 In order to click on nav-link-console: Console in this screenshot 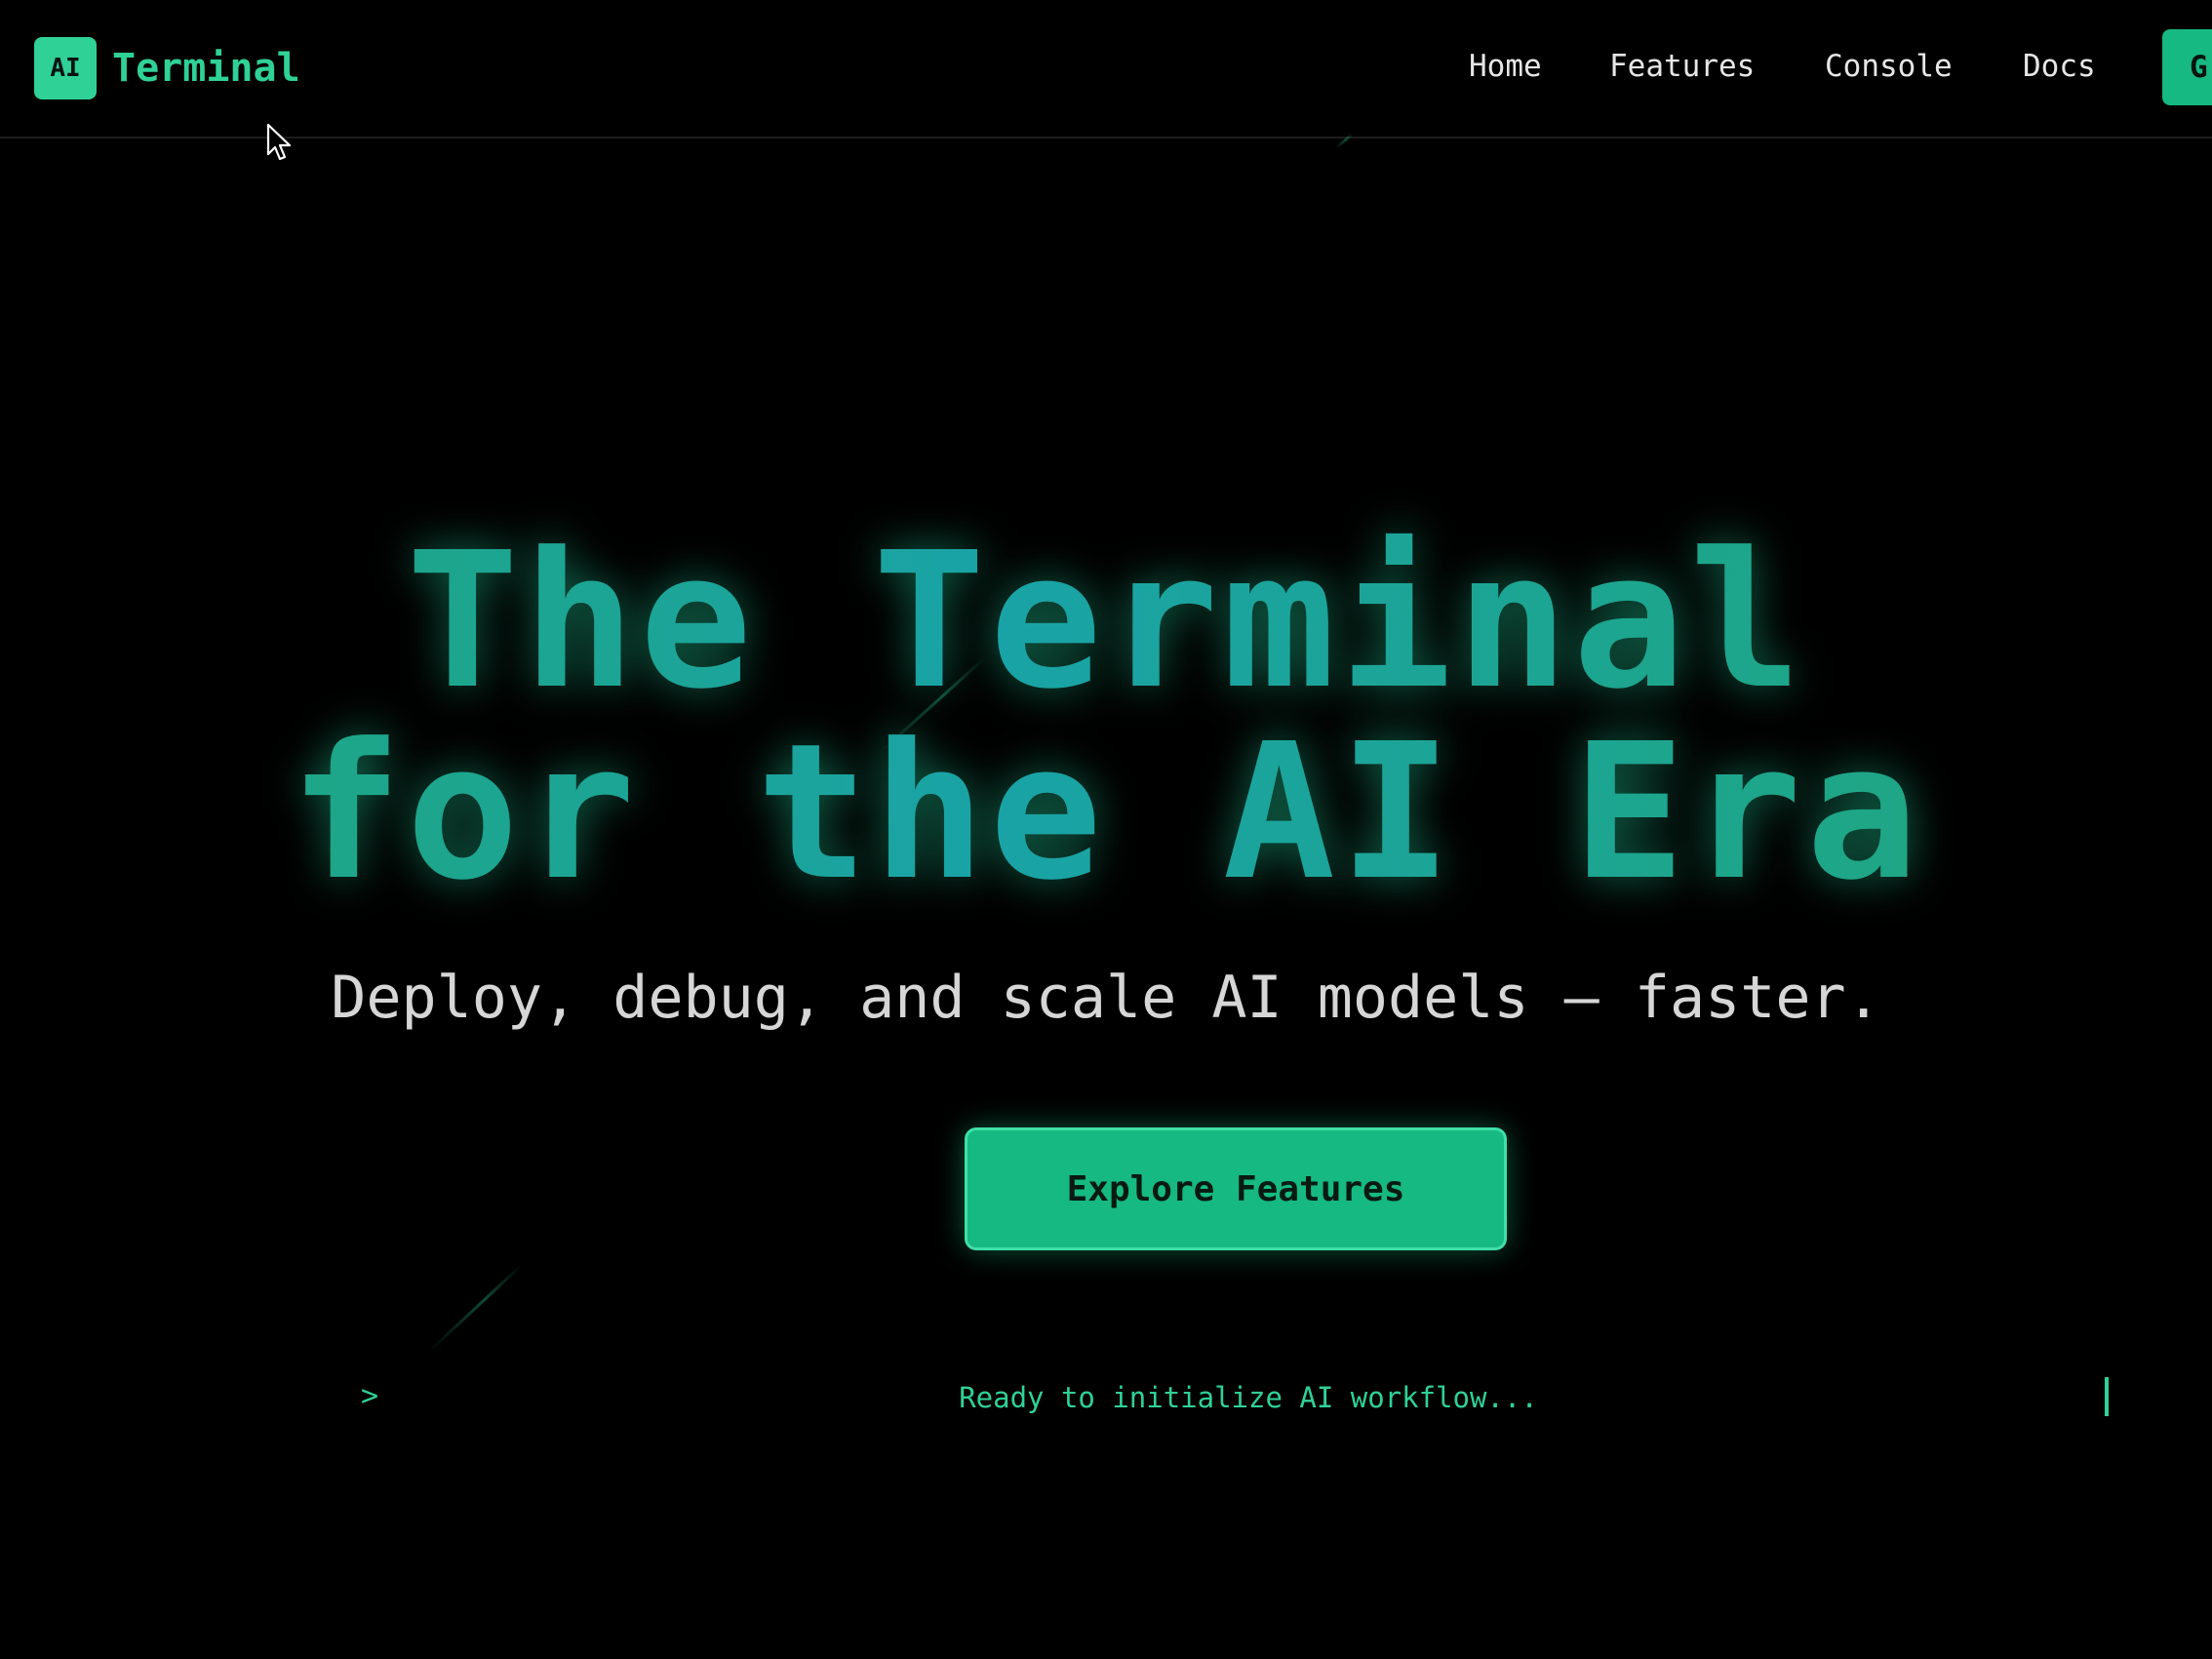, I will do `click(1889, 66)`.